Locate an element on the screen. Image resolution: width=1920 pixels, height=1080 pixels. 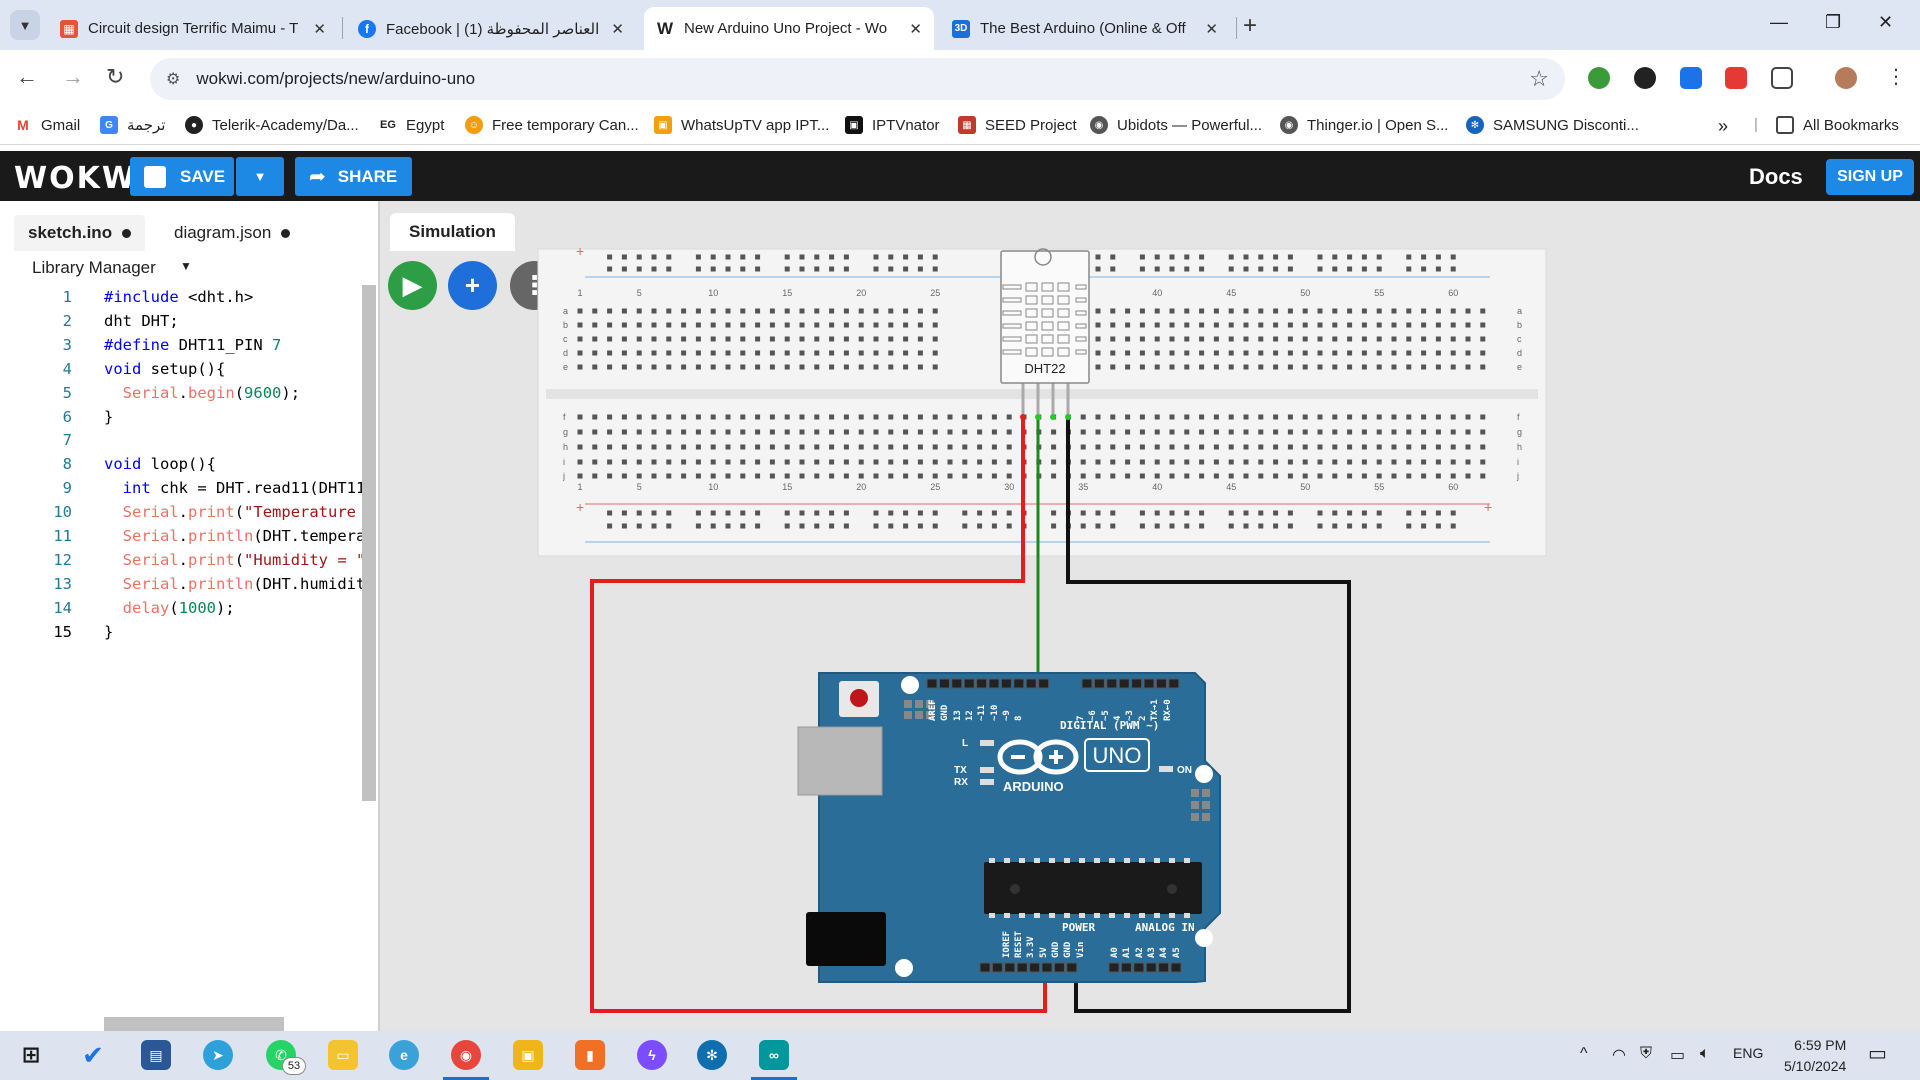
notifications-icon: ▭ is located at coordinates (1877, 1053).